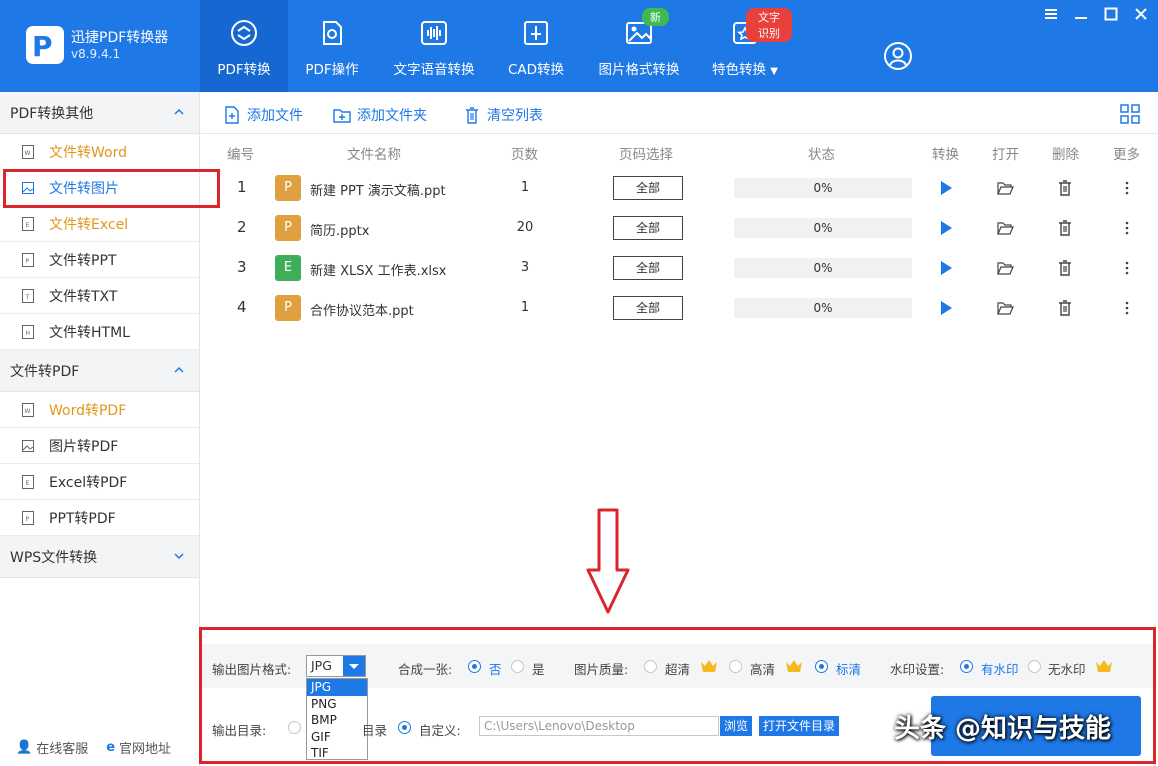 Image resolution: width=1158 pixels, height=766 pixels. What do you see at coordinates (898, 56) in the screenshot?
I see `user-icon` at bounding box center [898, 56].